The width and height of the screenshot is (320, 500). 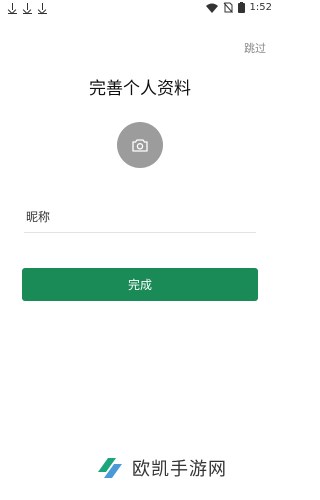 I want to click on nickname-input, so click(x=165, y=217).